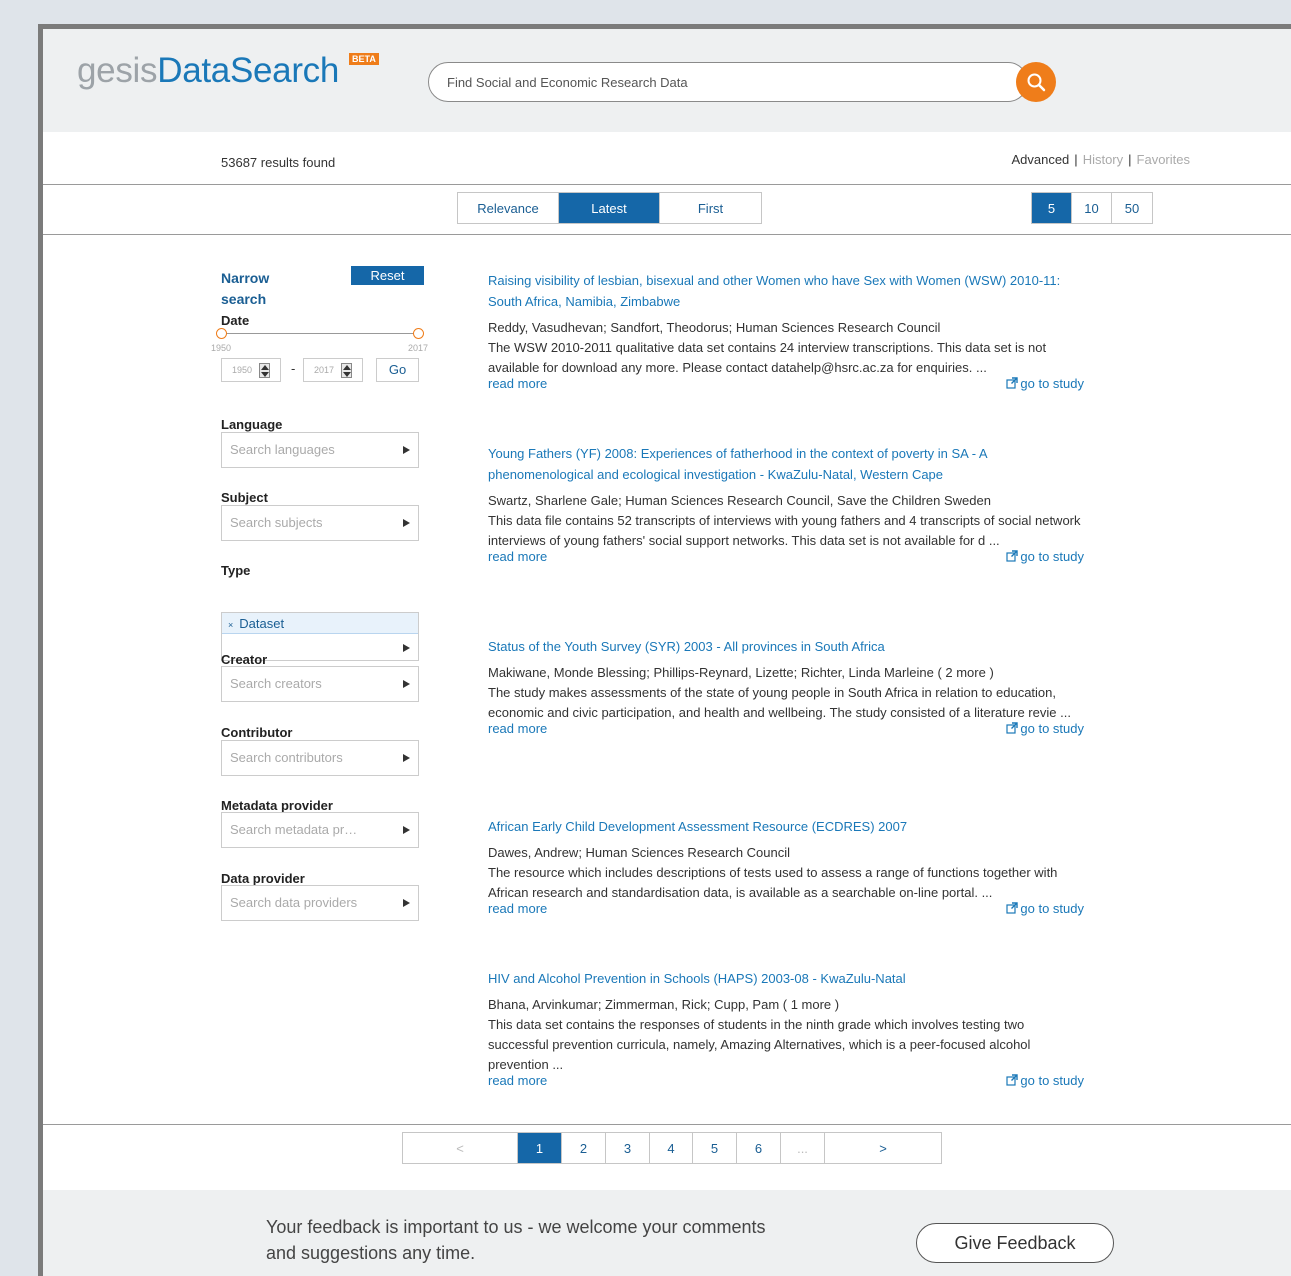 The width and height of the screenshot is (1291, 1276). Describe the element at coordinates (117, 70) in the screenshot. I see `logo-gesis-text: gesis` at that location.